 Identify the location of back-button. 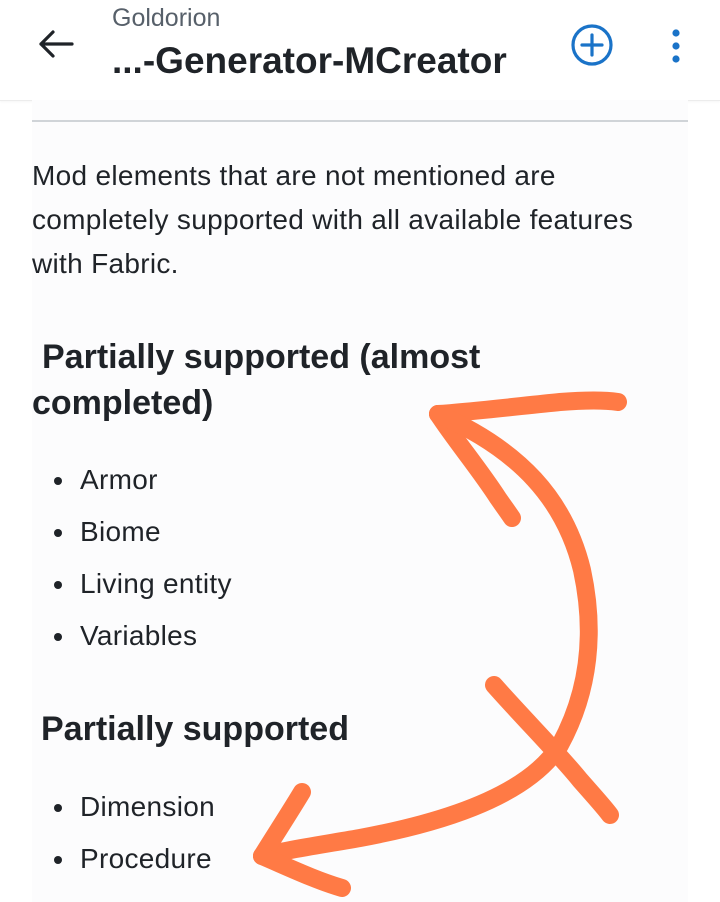
(56, 44).